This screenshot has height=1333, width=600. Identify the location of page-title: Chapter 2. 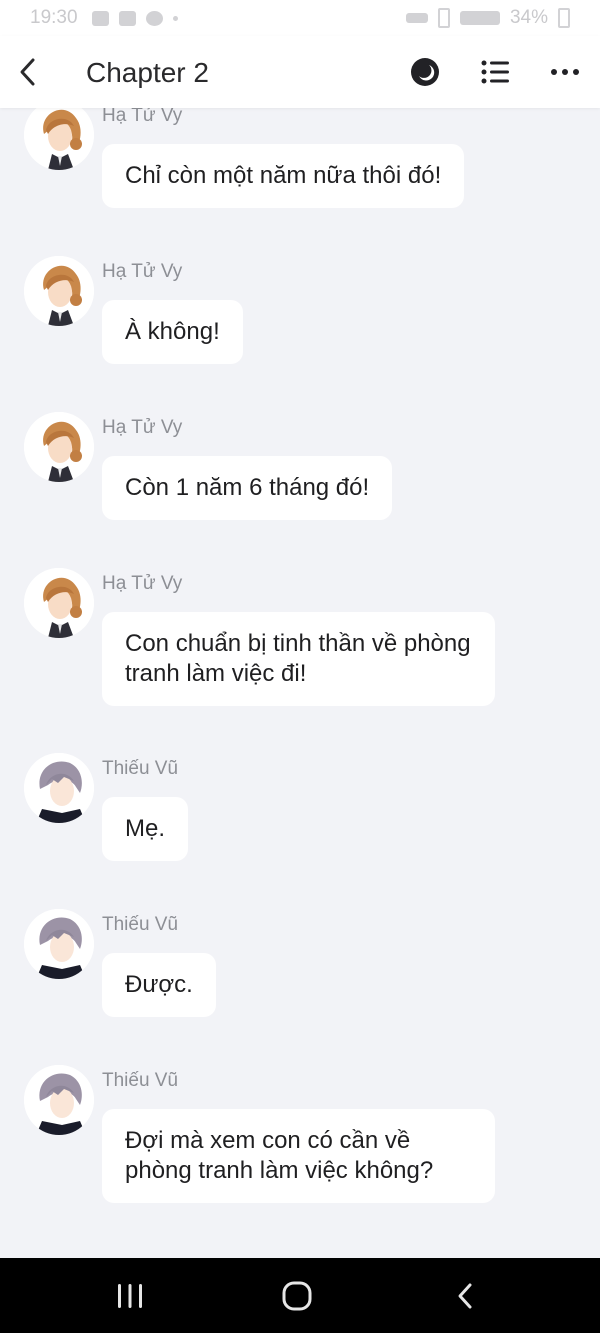
(147, 72).